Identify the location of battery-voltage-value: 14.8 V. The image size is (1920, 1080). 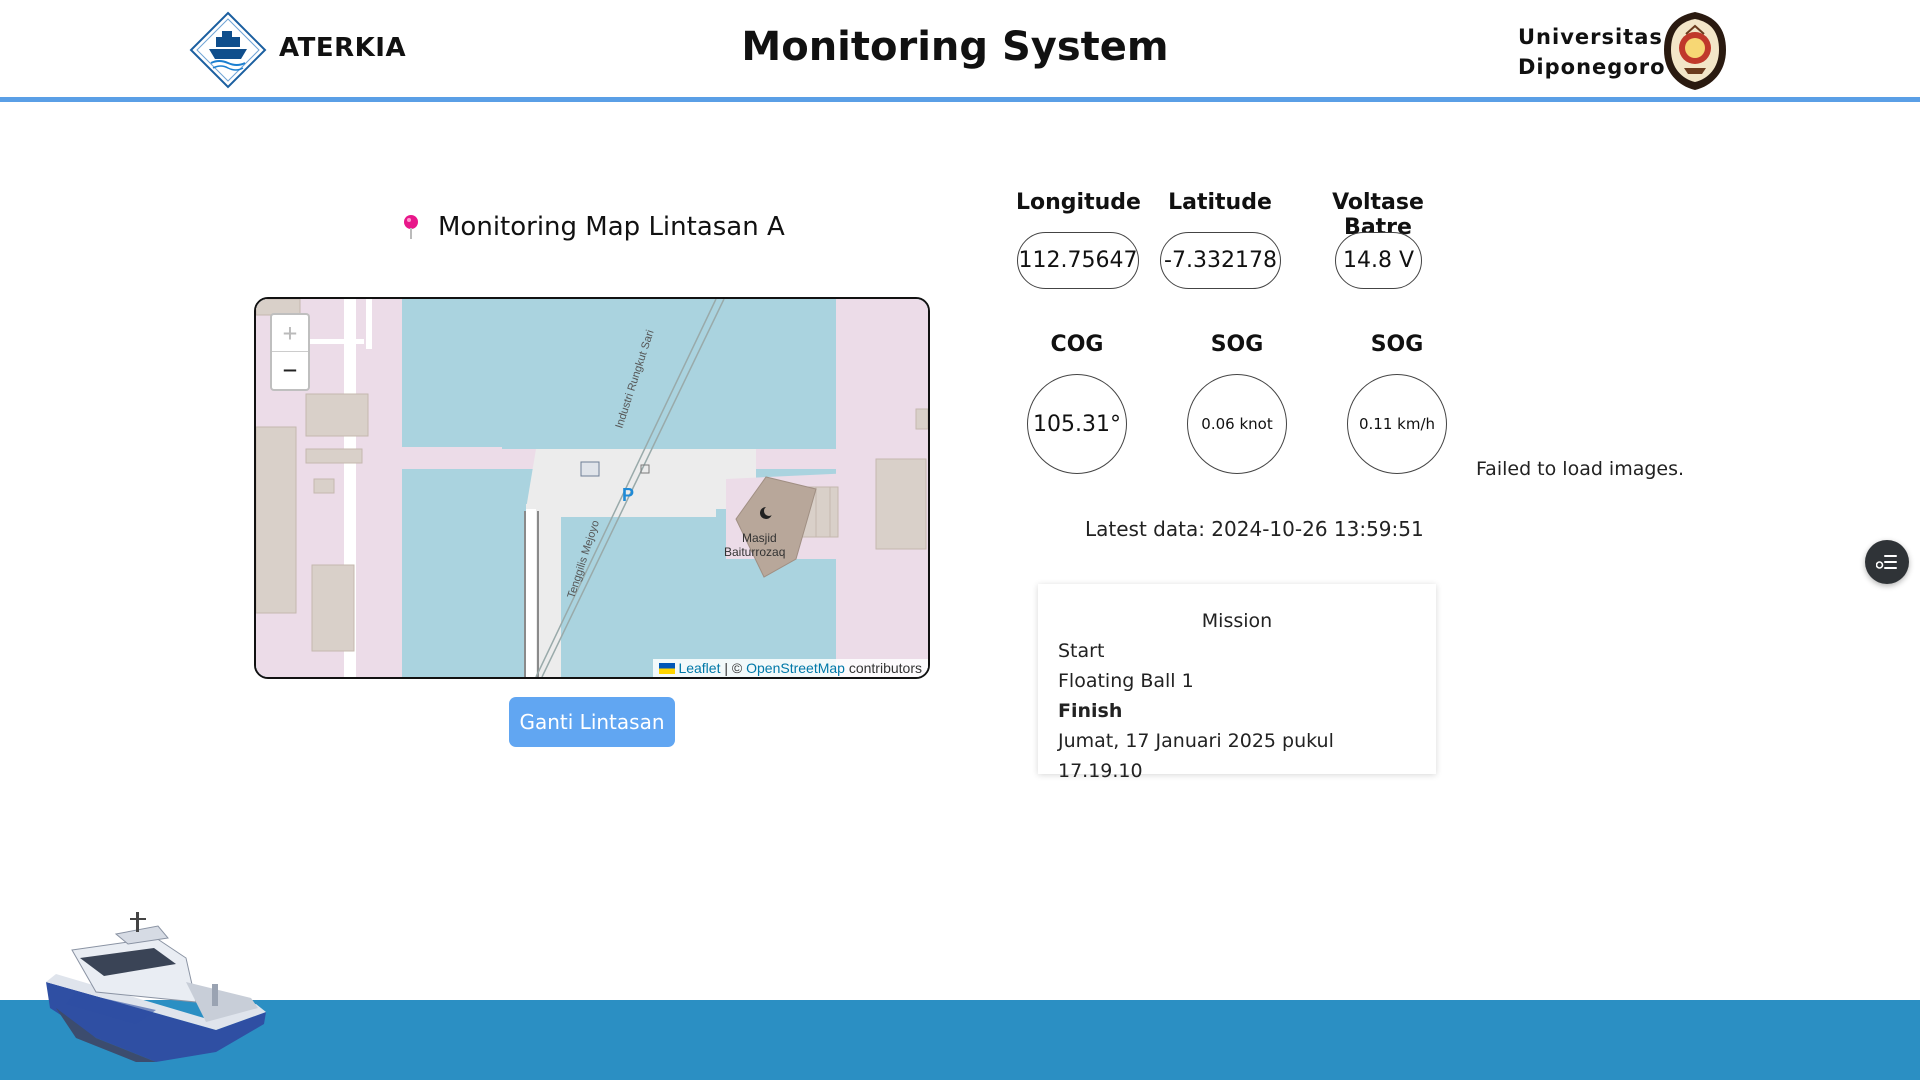
(1378, 260).